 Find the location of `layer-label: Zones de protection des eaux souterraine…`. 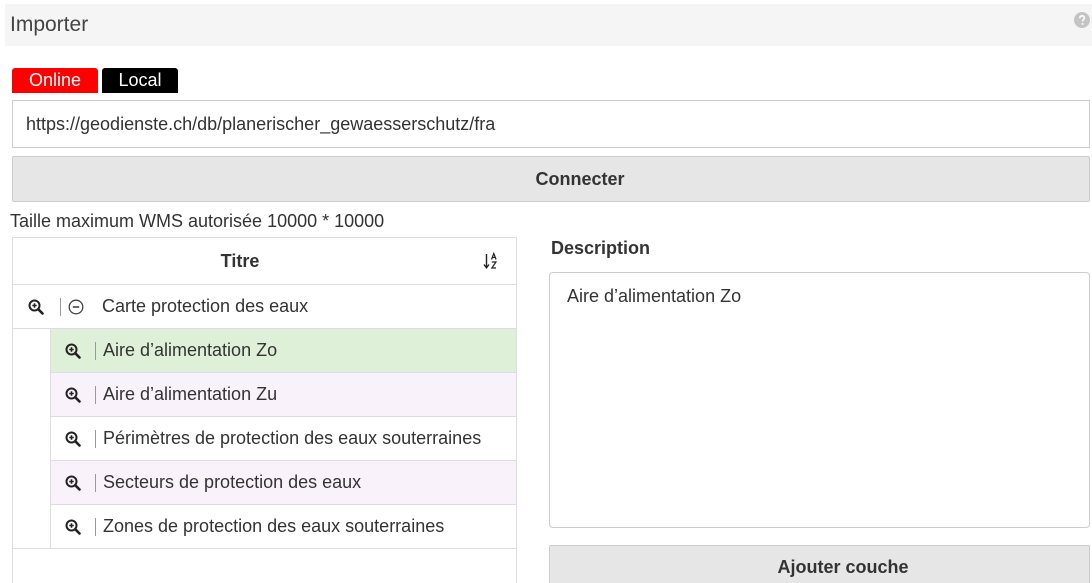

layer-label: Zones de protection des eaux souterraine… is located at coordinates (274, 526).